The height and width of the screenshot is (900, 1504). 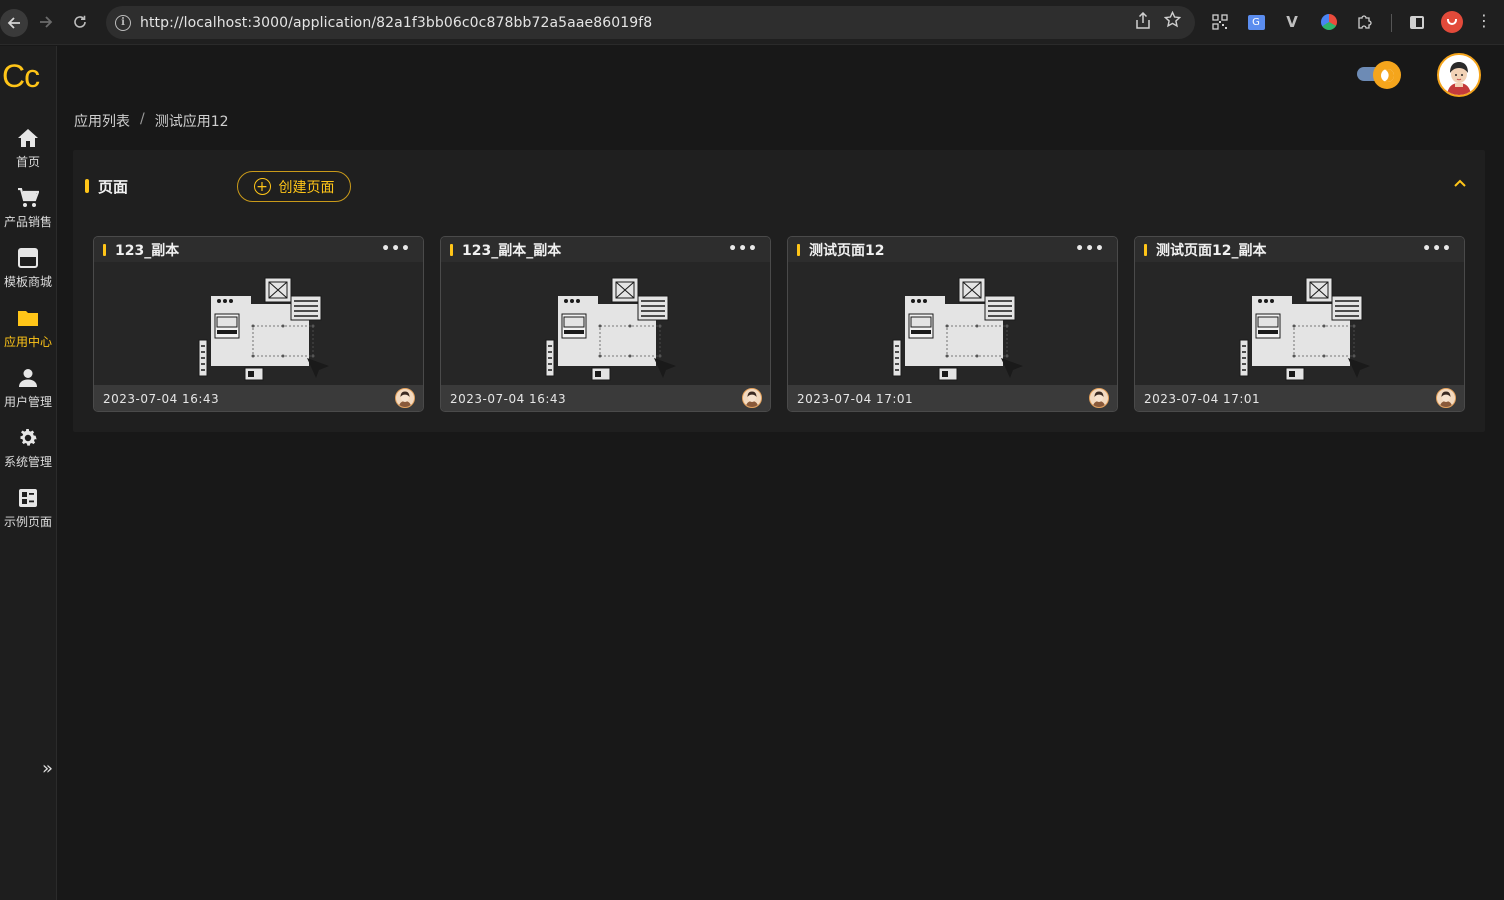 What do you see at coordinates (1459, 75) in the screenshot?
I see `user-avatar` at bounding box center [1459, 75].